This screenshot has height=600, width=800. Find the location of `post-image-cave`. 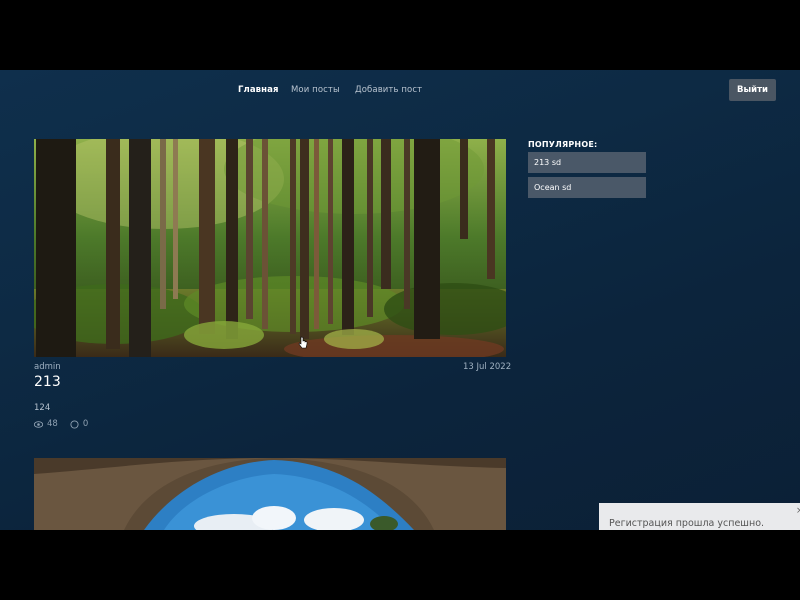

post-image-cave is located at coordinates (270, 494).